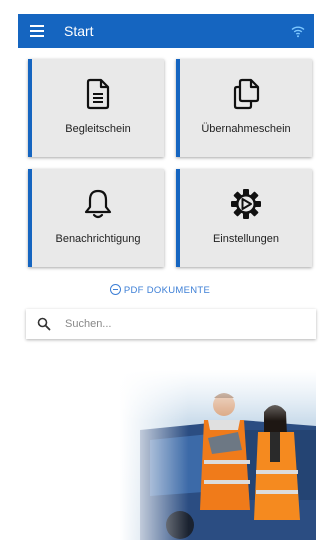 The width and height of the screenshot is (320, 540). What do you see at coordinates (98, 239) in the screenshot?
I see `tile-label: Benachrichtigung` at bounding box center [98, 239].